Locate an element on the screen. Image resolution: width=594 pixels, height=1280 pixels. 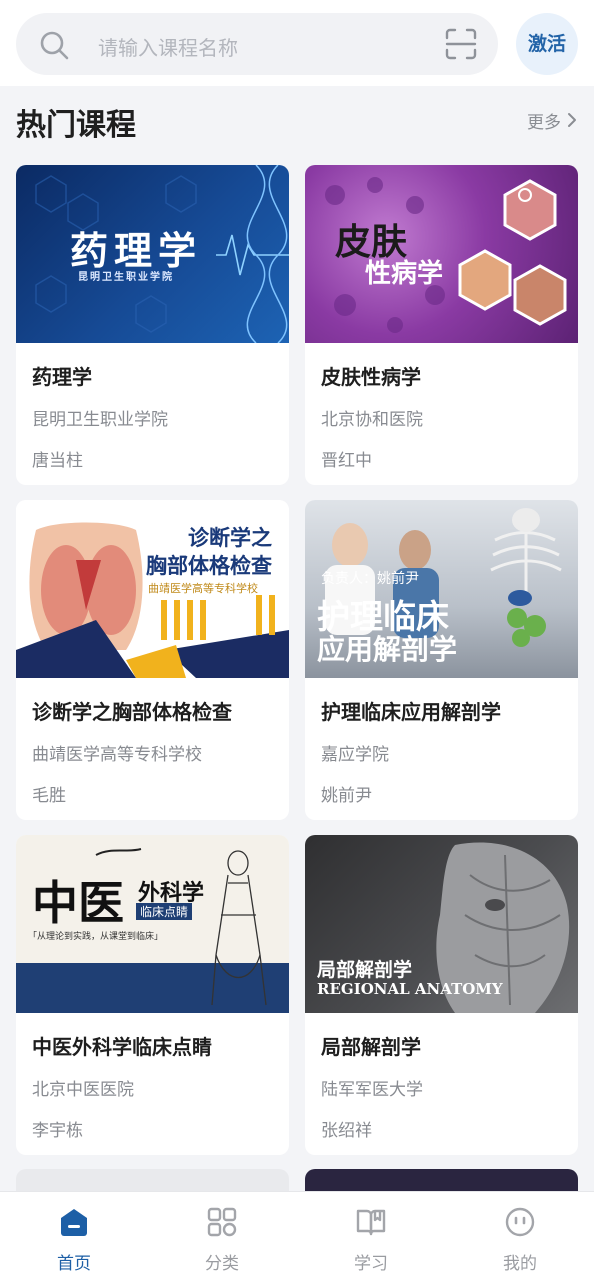
search-icon is located at coordinates (54, 45).